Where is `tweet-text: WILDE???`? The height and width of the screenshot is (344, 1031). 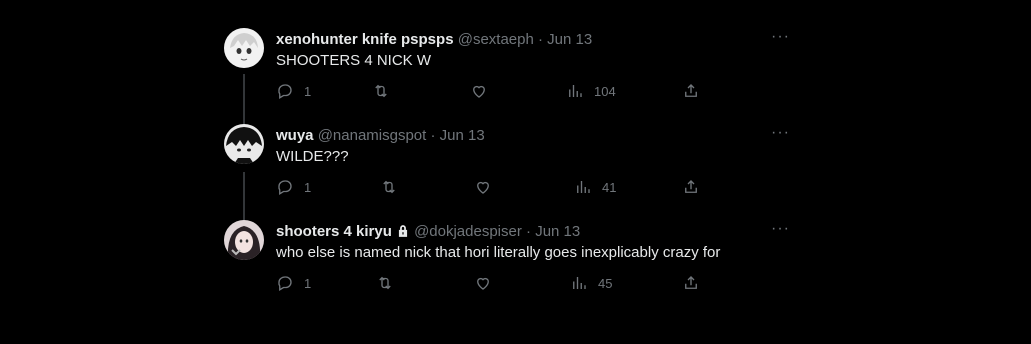
tweet-text: WILDE??? is located at coordinates (312, 156).